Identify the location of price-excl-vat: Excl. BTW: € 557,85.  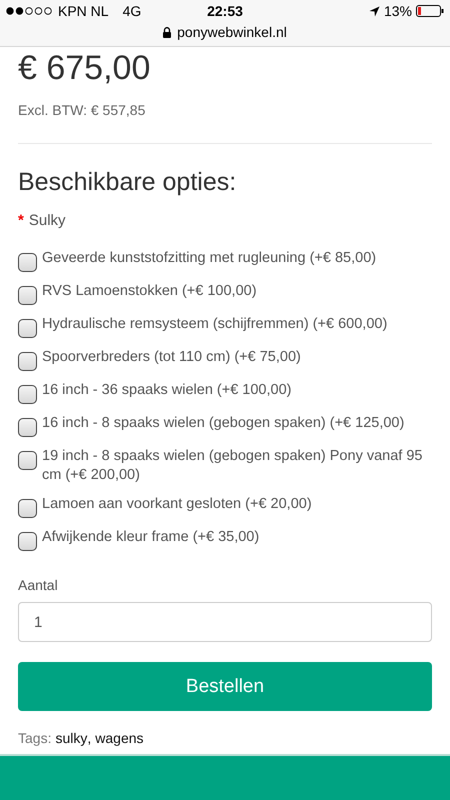
(82, 110).